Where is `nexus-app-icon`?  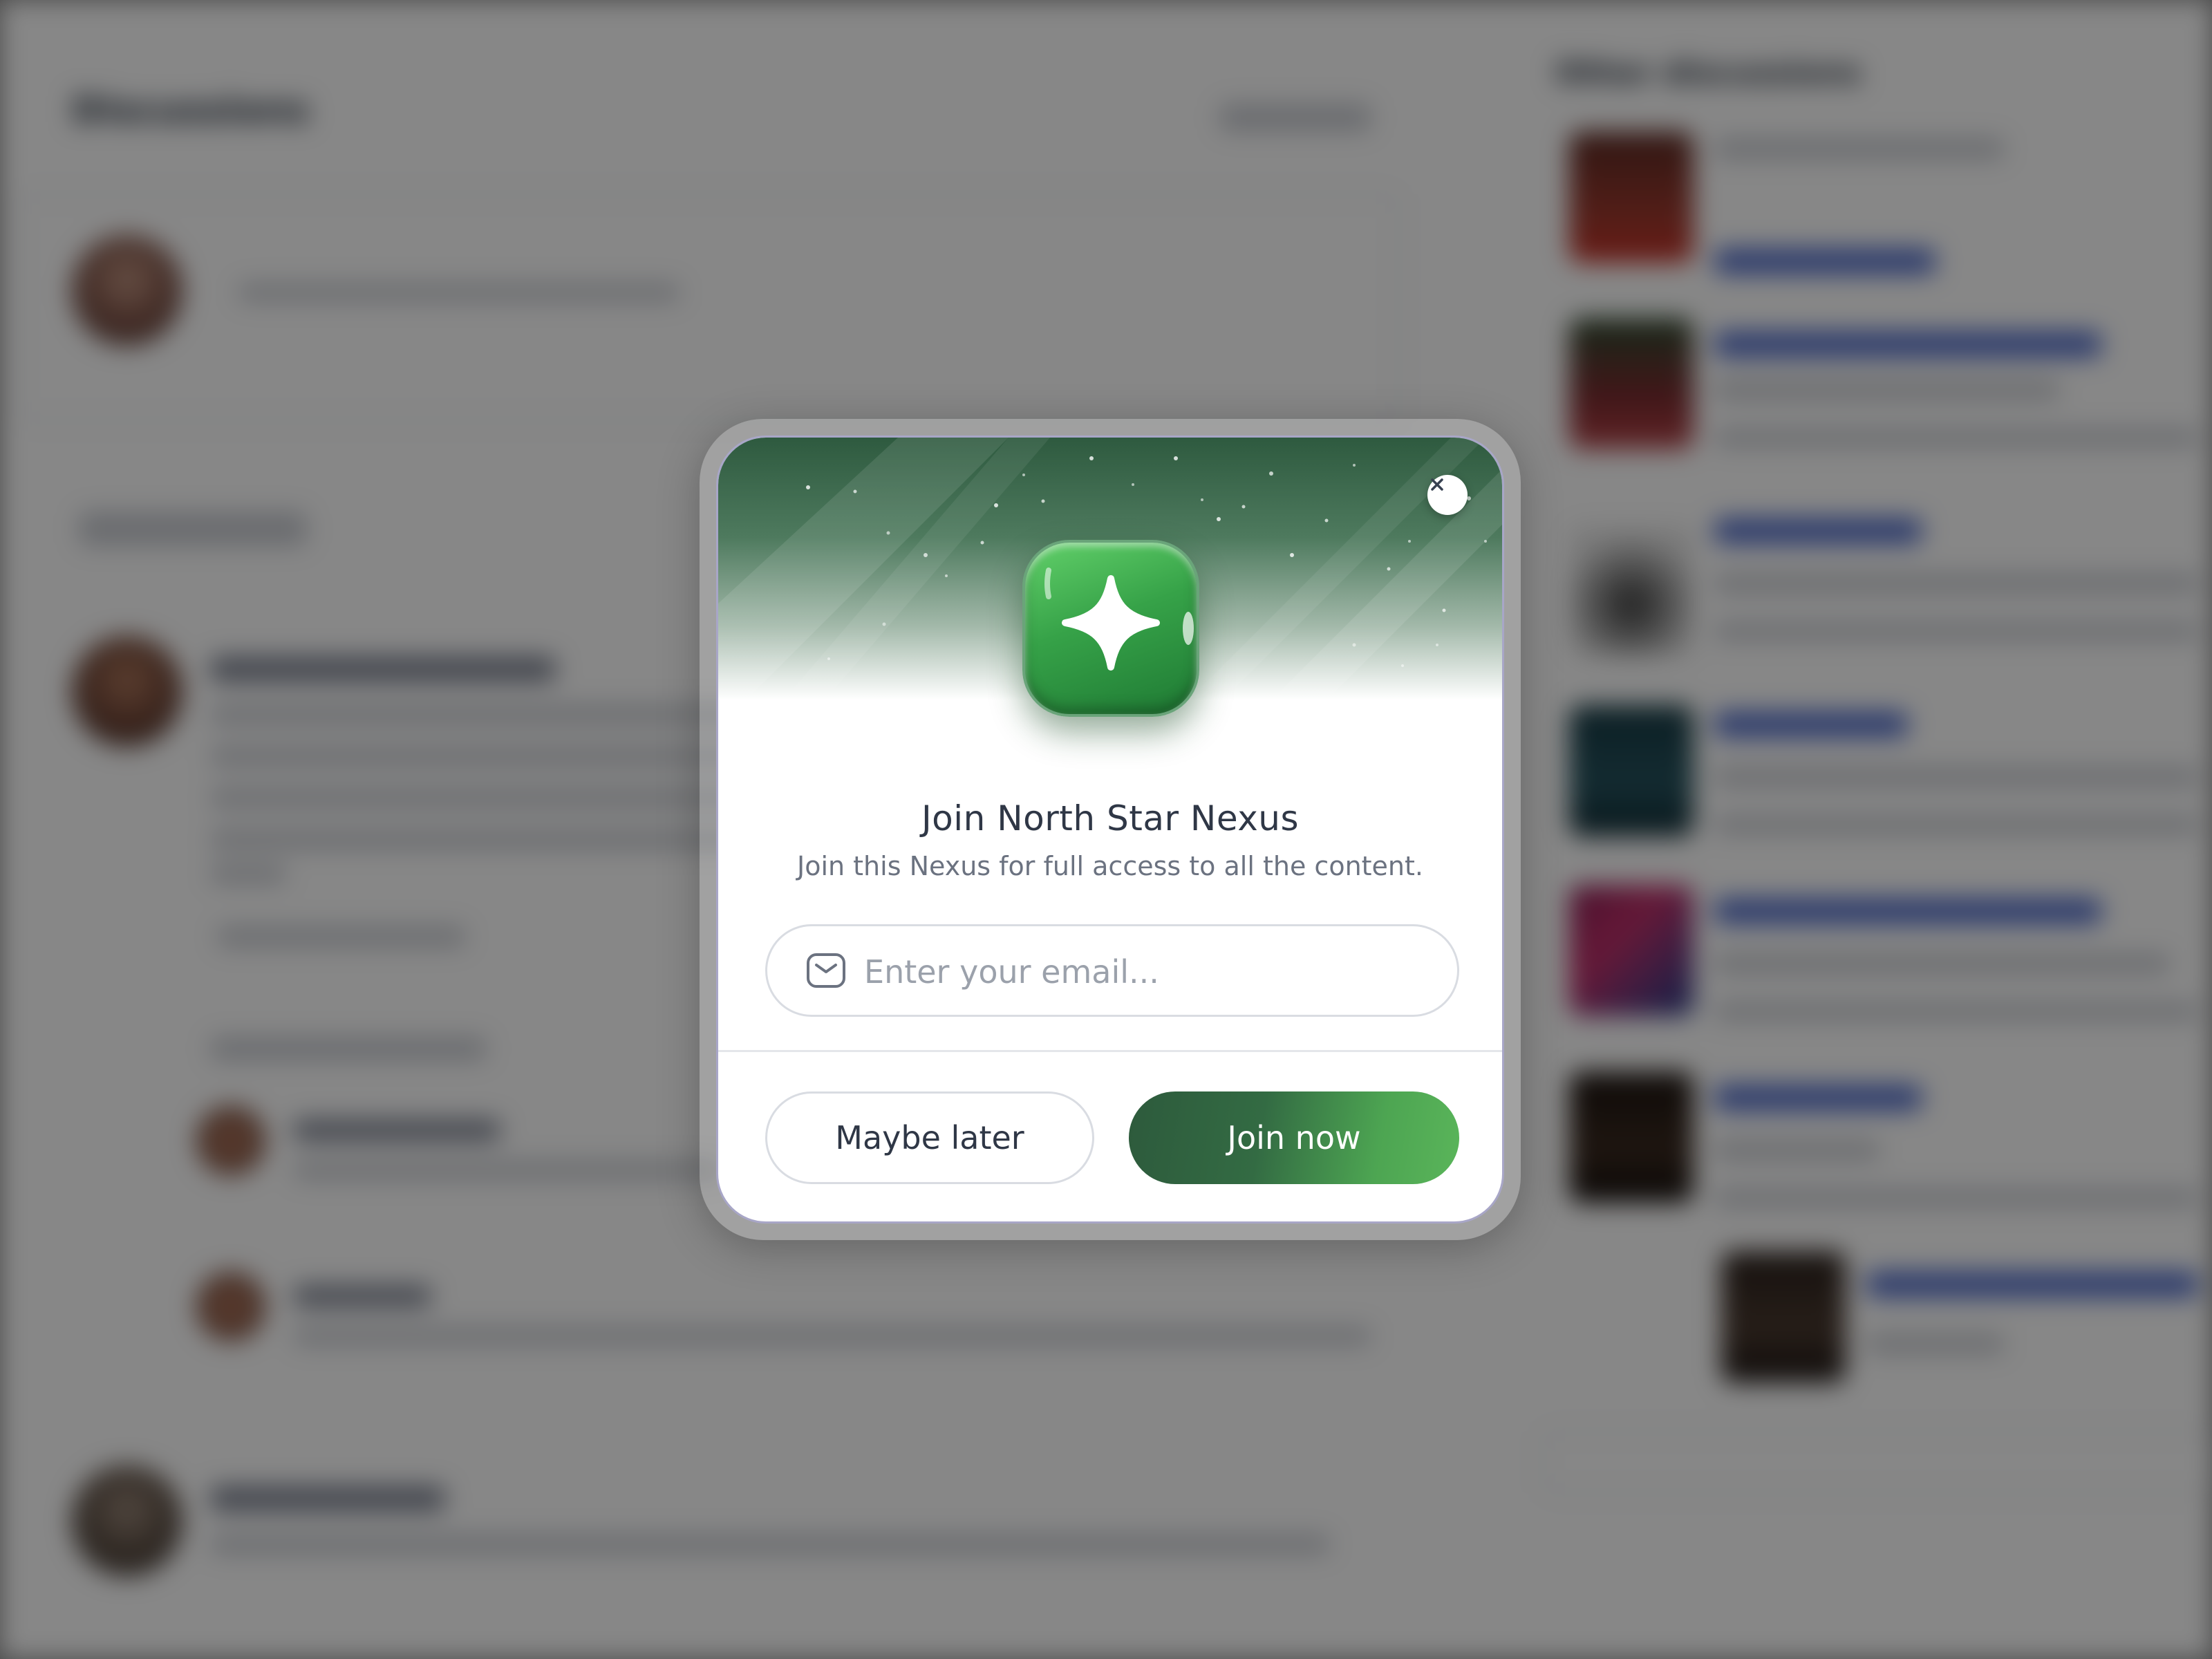
nexus-app-icon is located at coordinates (1110, 629).